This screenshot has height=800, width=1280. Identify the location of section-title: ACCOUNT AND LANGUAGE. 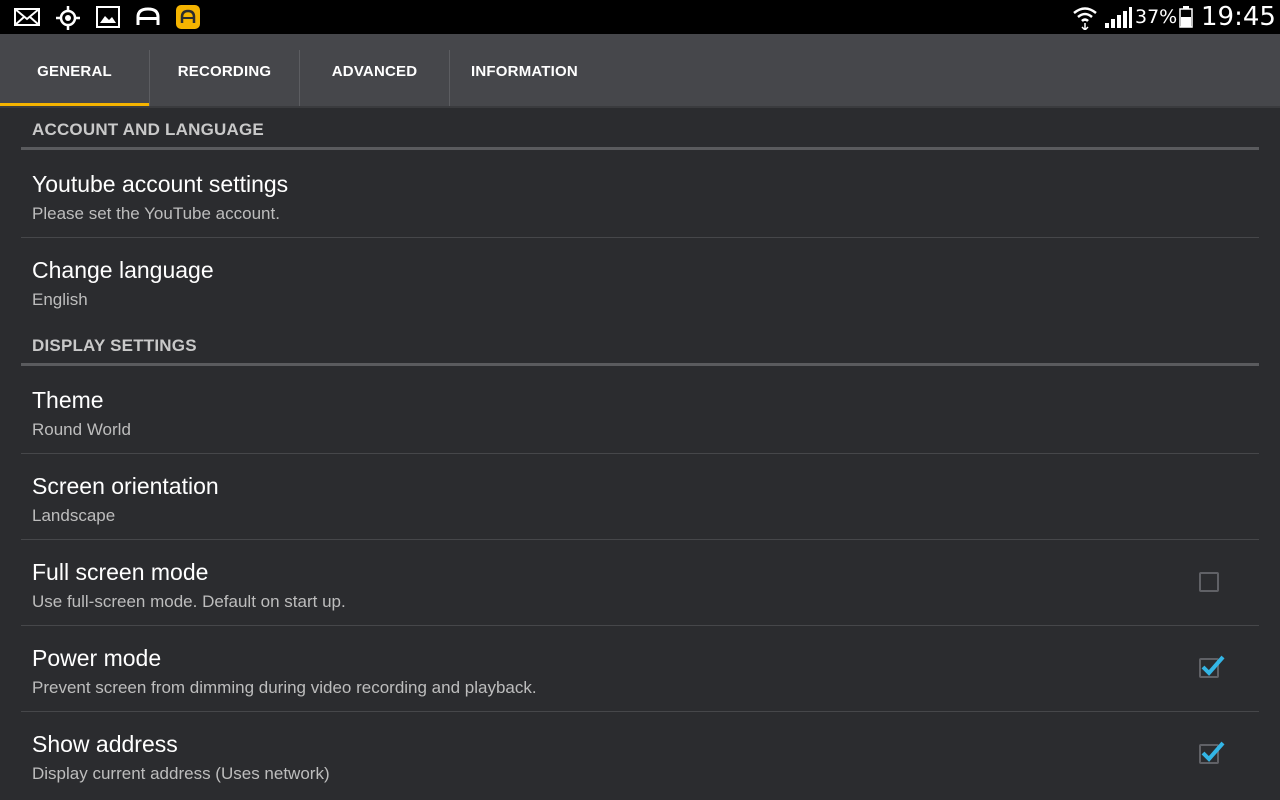
(148, 129).